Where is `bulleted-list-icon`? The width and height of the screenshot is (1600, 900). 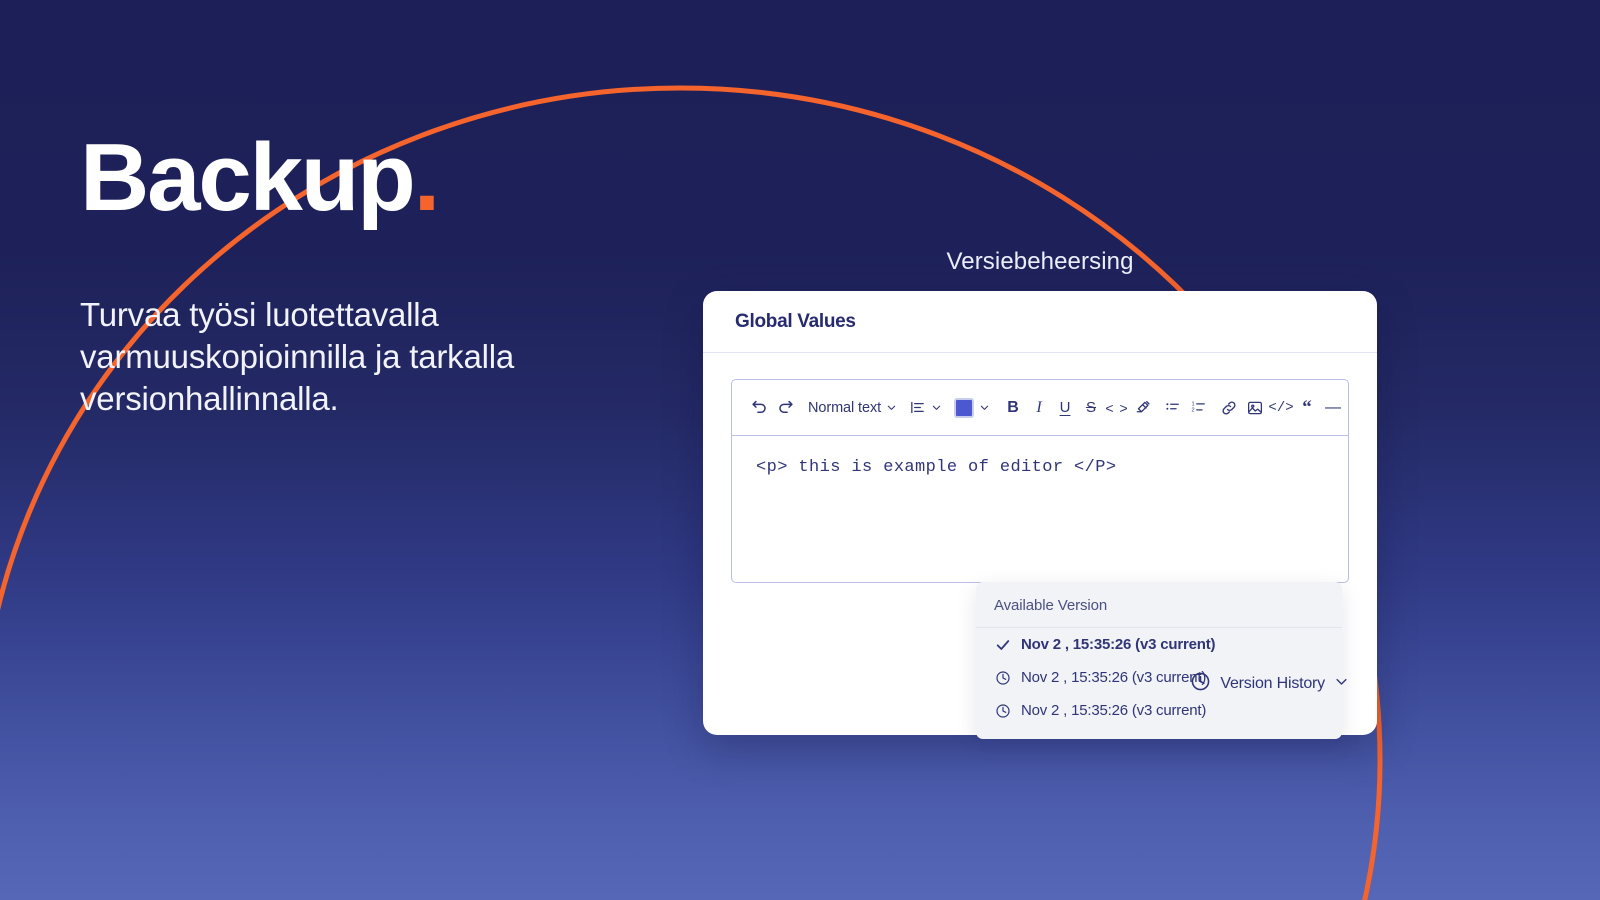
bulleted-list-icon is located at coordinates (1173, 408).